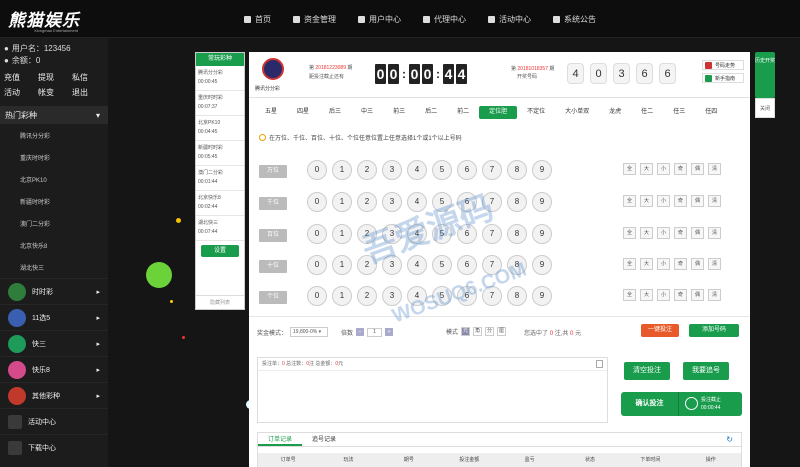 This screenshot has width=800, height=467. What do you see at coordinates (577, 112) in the screenshot?
I see `tab-daxiaodanshuang: 大小单双` at bounding box center [577, 112].